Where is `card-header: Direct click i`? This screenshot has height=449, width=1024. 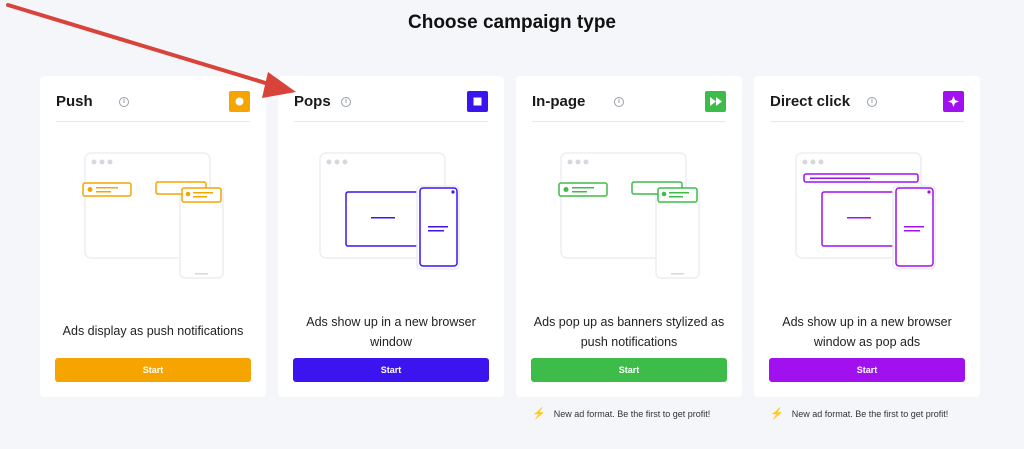 card-header: Direct click i is located at coordinates (867, 99).